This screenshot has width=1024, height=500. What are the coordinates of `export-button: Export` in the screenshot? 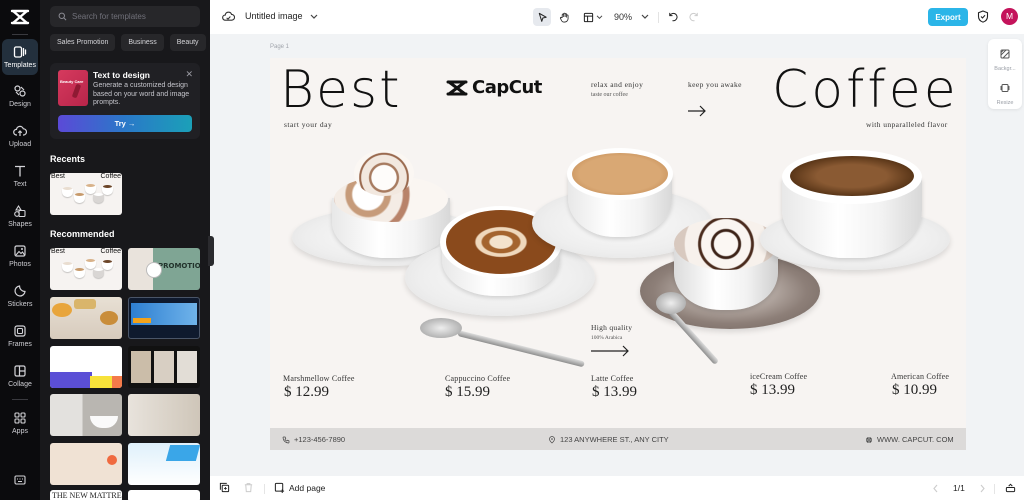 It's located at (948, 17).